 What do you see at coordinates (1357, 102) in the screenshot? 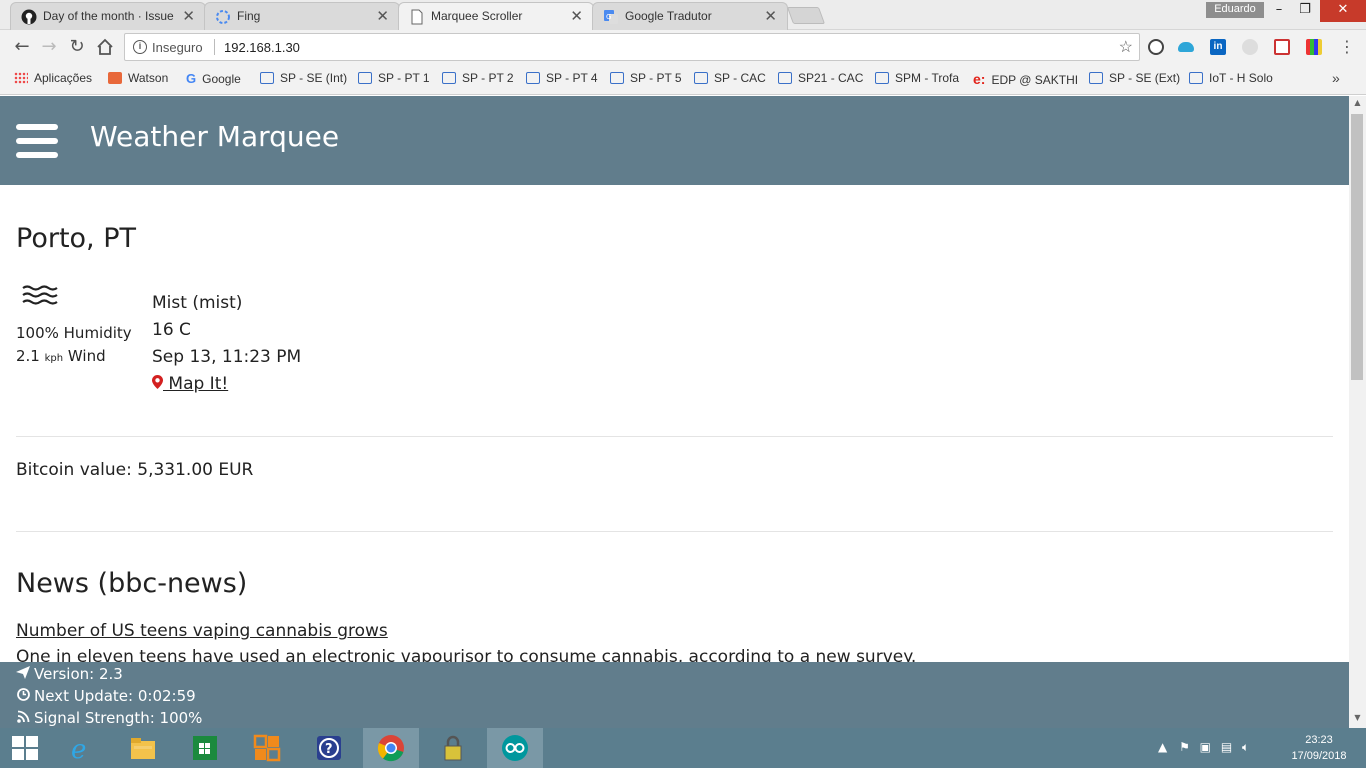
I see `scroll-up-arrow-icon: ▲` at bounding box center [1357, 102].